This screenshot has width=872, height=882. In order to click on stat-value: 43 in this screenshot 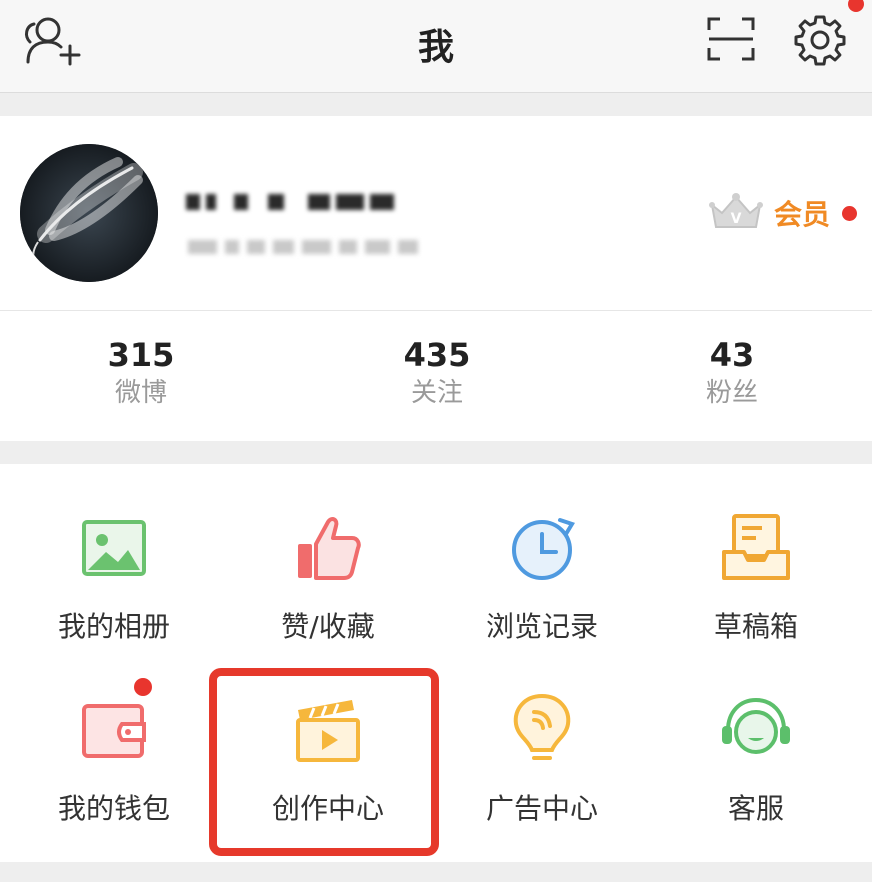, I will do `click(732, 355)`.